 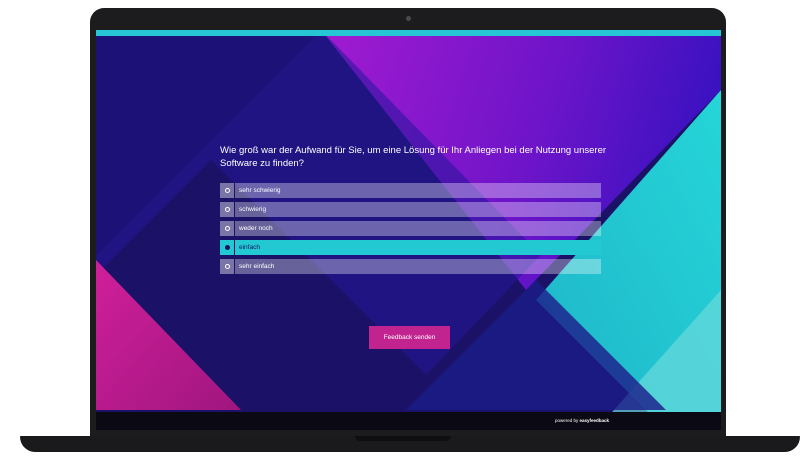 I want to click on top-accent-bar, so click(x=408, y=33).